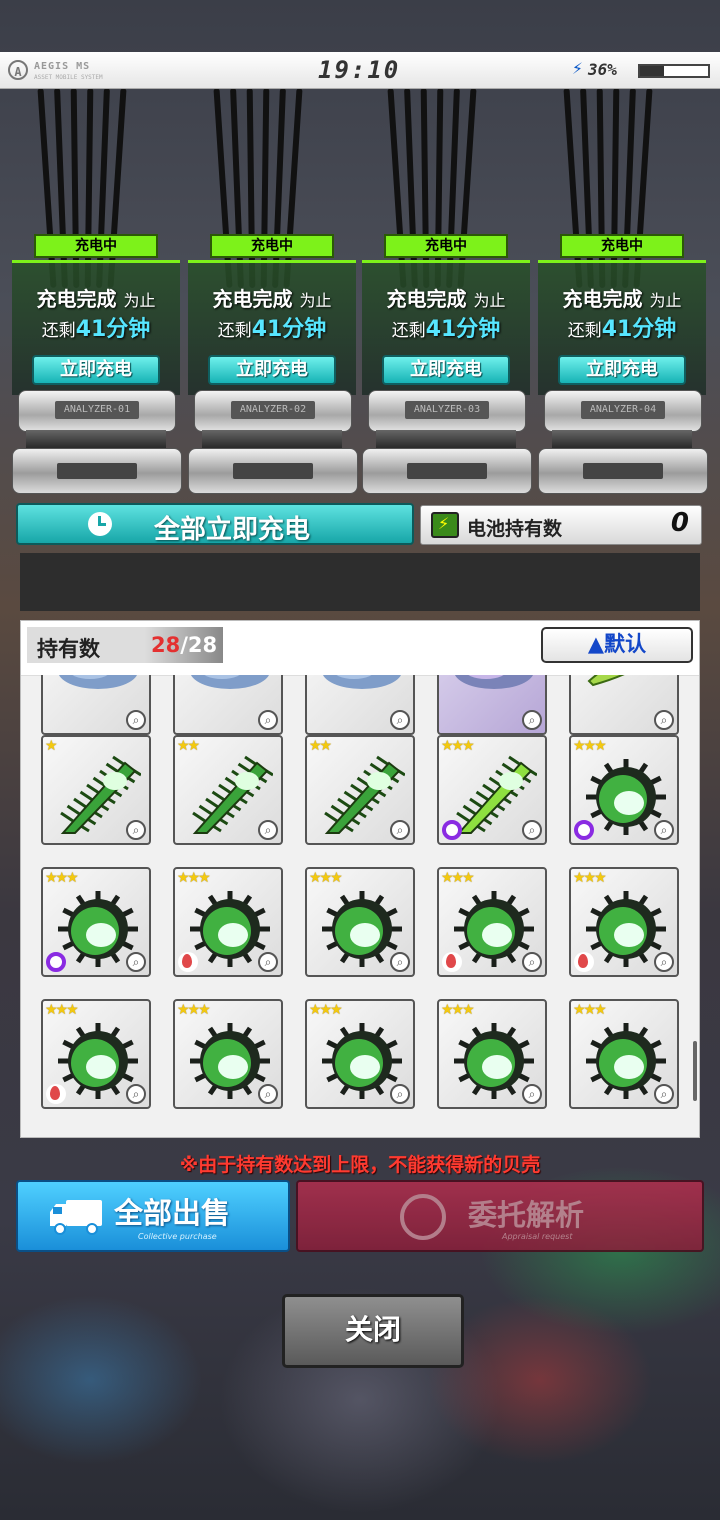  Describe the element at coordinates (97, 443) in the screenshot. I see `analyzer-device: ANALYZER-01` at that location.